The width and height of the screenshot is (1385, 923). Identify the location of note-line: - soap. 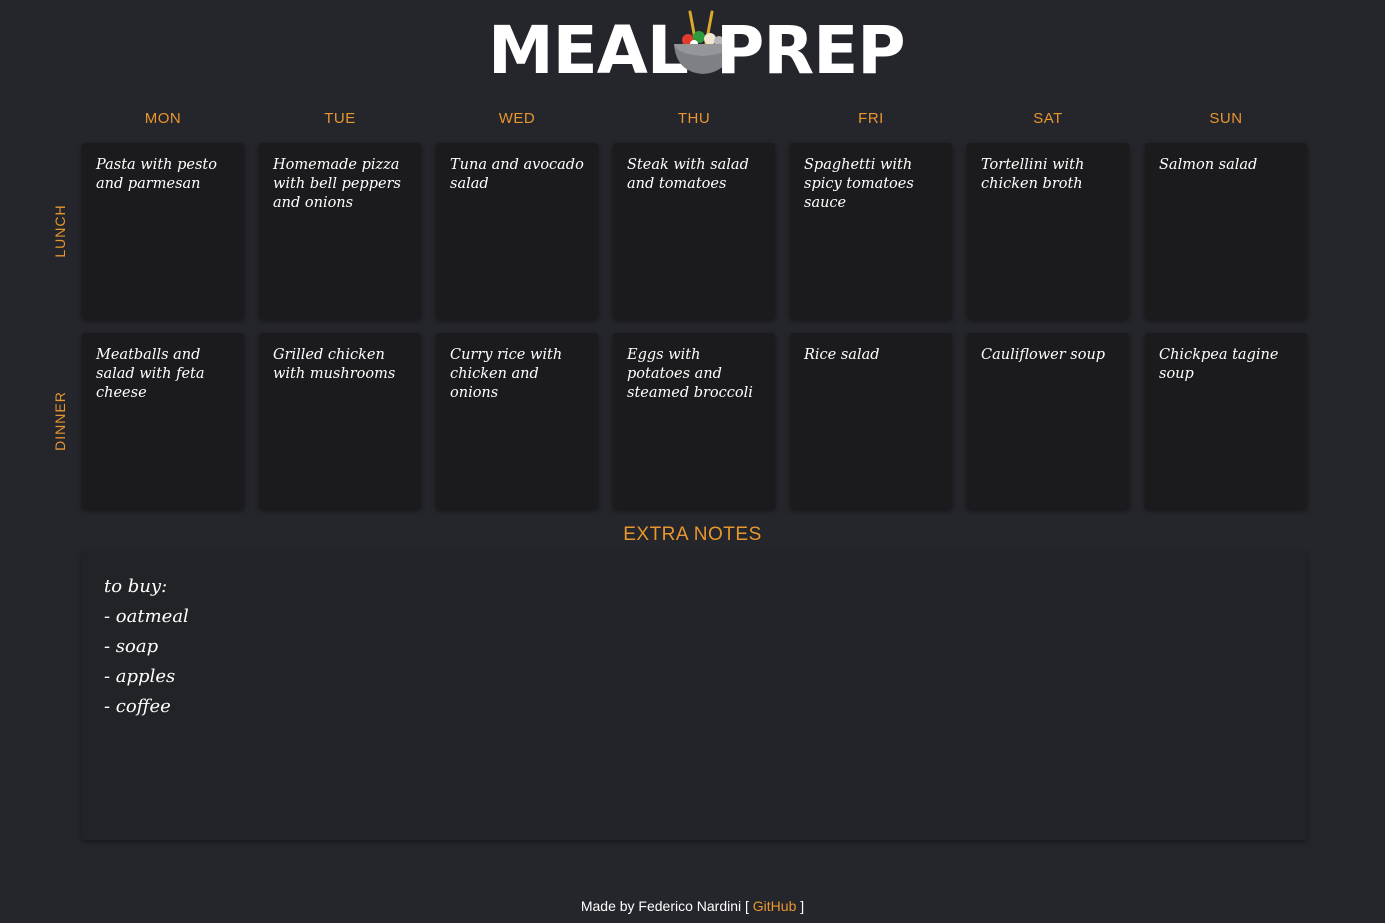
(131, 646).